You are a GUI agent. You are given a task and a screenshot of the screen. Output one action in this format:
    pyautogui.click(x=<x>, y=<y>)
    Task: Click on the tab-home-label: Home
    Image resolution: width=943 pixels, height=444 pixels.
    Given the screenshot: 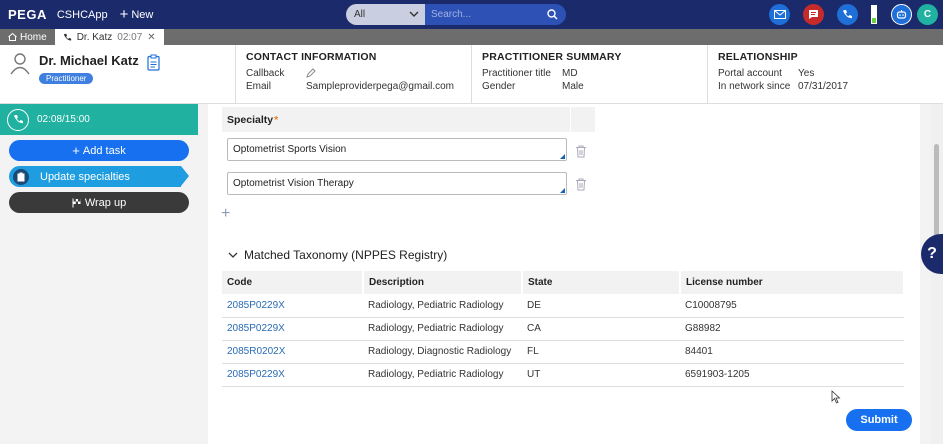 What is the action you would take?
    pyautogui.click(x=33, y=37)
    